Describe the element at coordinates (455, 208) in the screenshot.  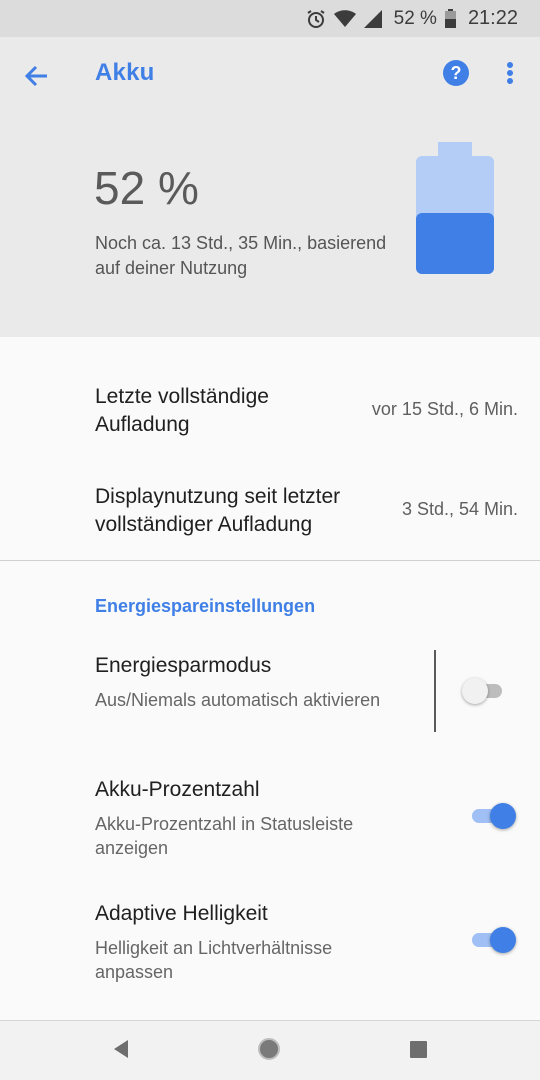
I see `battery-level-graphic` at that location.